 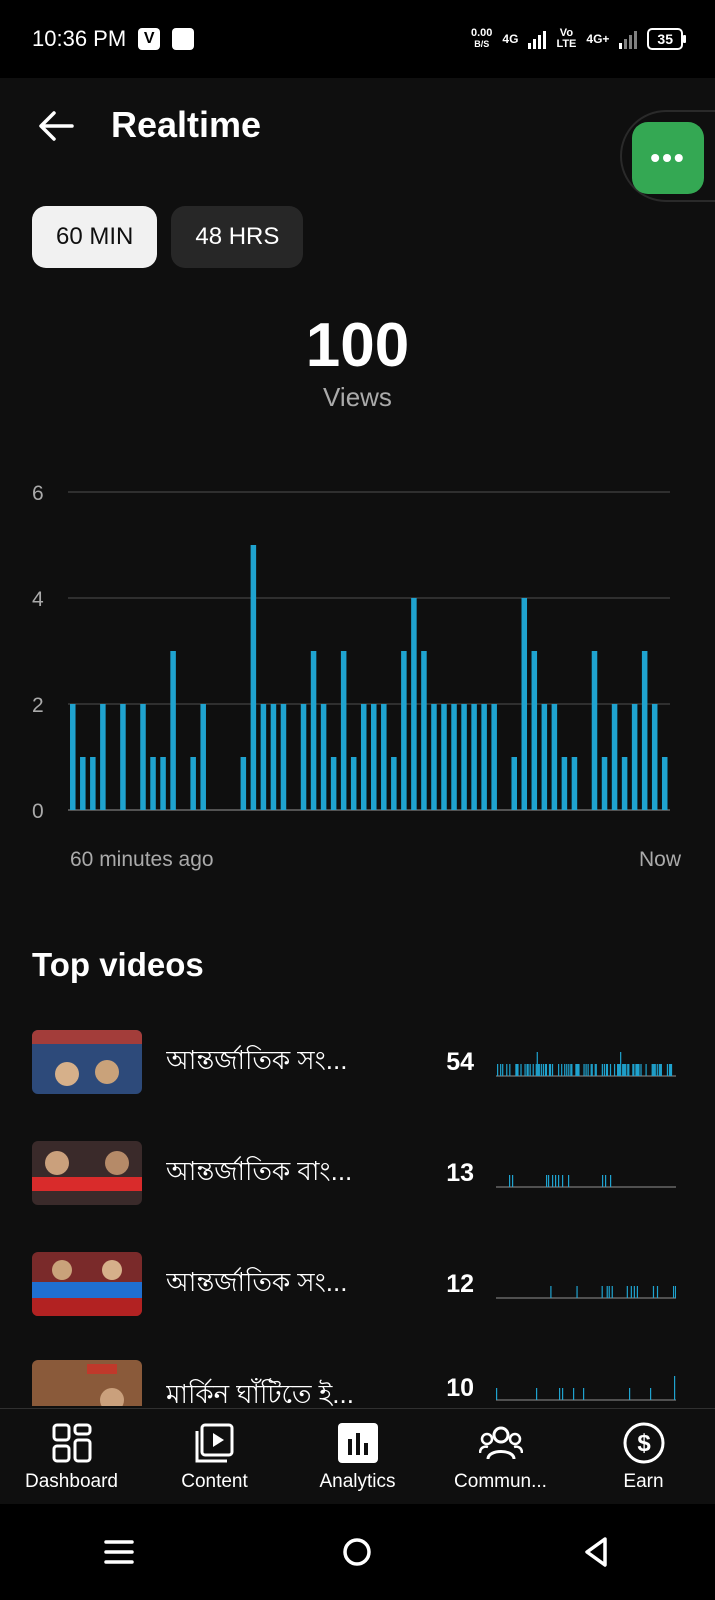 I want to click on nav-label: Content, so click(x=214, y=1481).